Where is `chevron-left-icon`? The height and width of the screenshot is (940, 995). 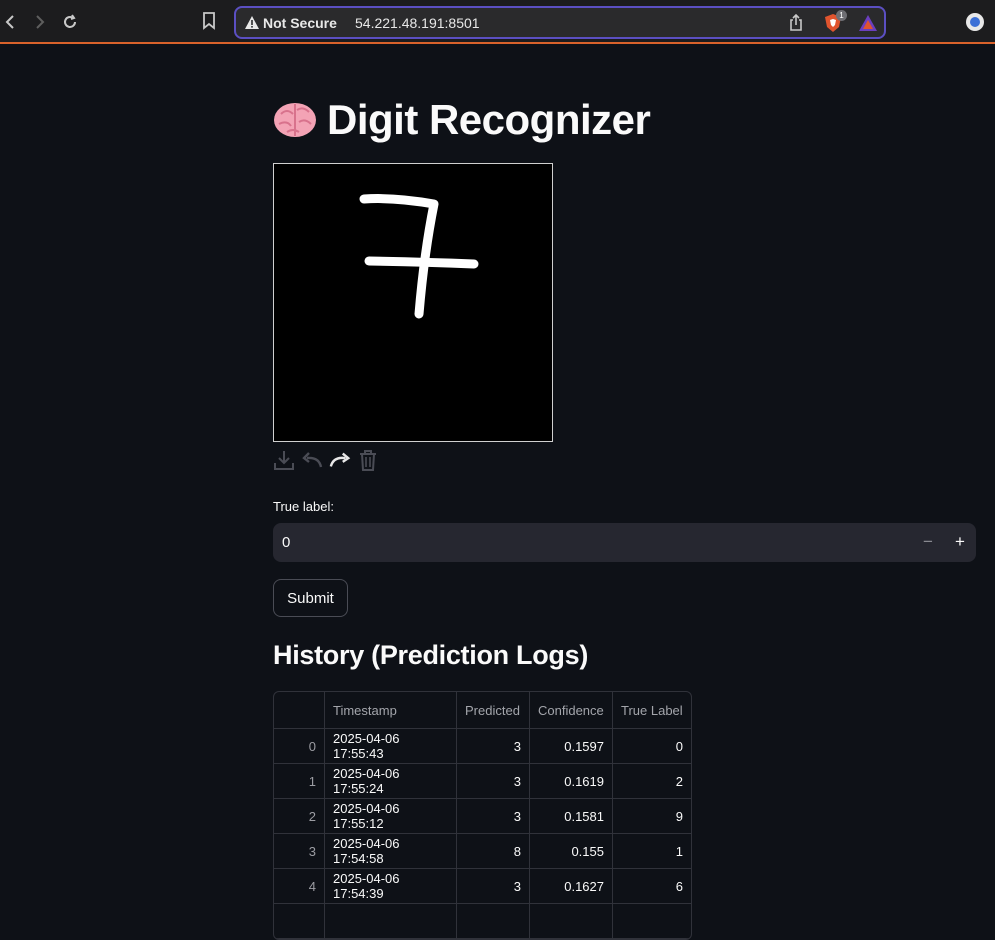 chevron-left-icon is located at coordinates (9, 22).